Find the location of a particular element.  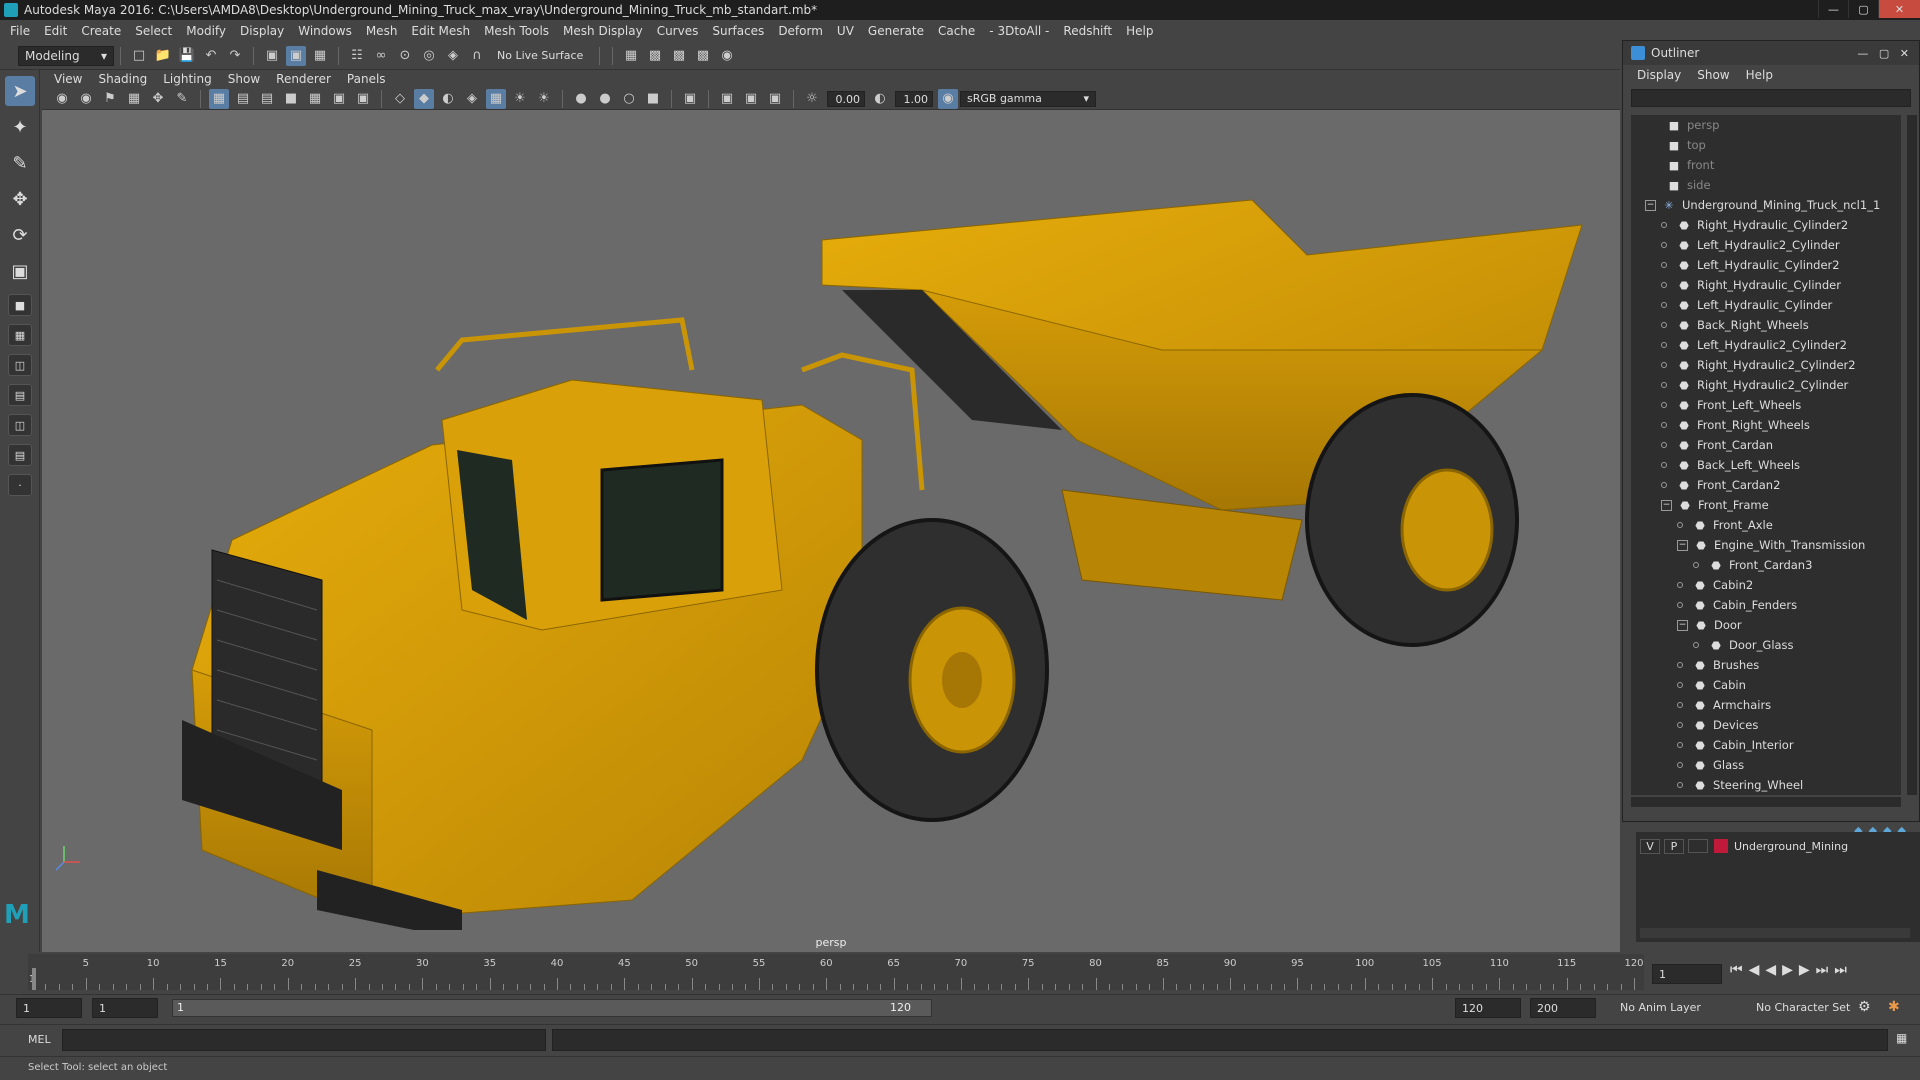

two-d-pan-icon: ✥ is located at coordinates (158, 99).